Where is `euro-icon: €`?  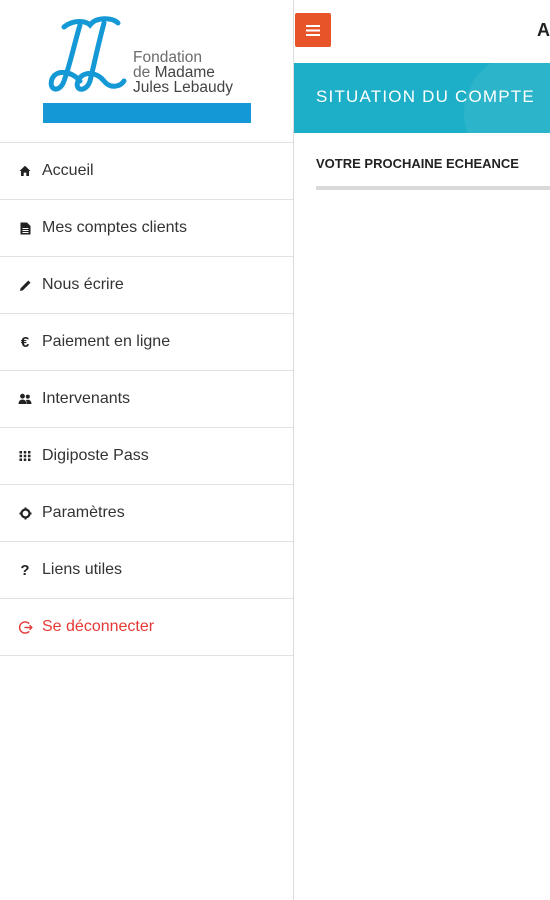 euro-icon: € is located at coordinates (25, 342).